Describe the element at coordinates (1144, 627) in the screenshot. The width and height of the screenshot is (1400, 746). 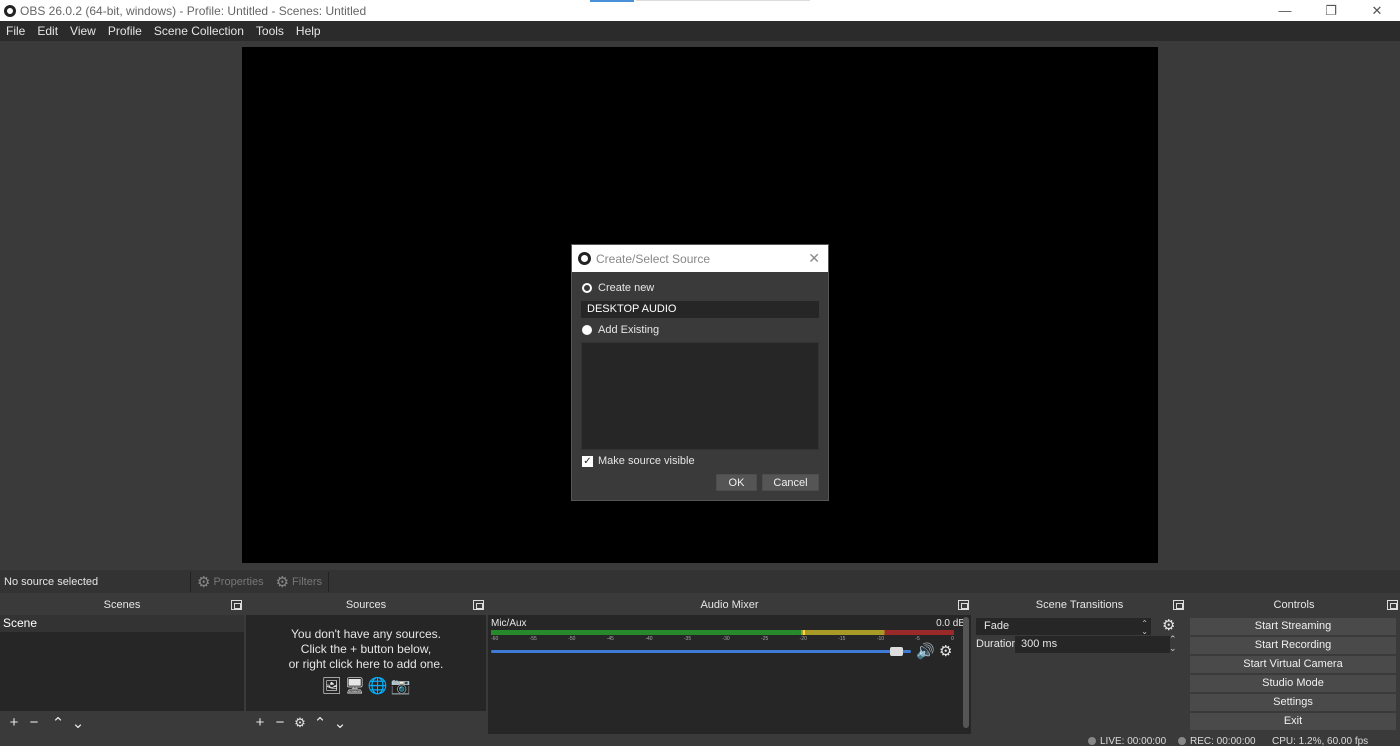
I see `select-arrows-icon: ⌃ ⌄` at that location.